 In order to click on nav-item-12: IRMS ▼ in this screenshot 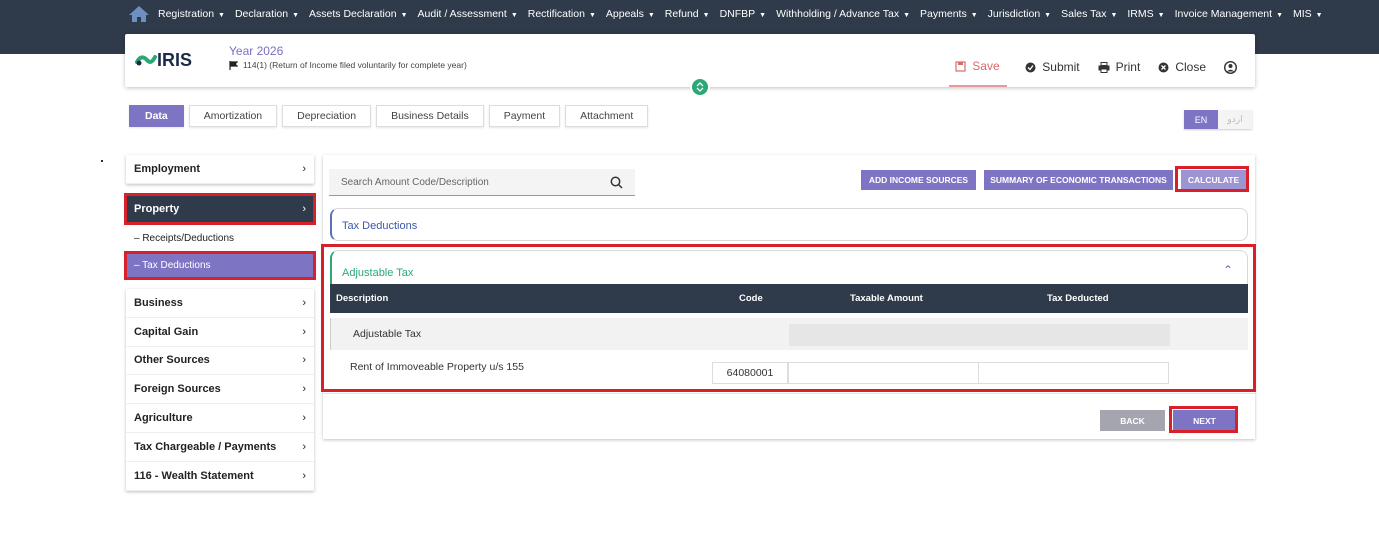, I will do `click(1145, 14)`.